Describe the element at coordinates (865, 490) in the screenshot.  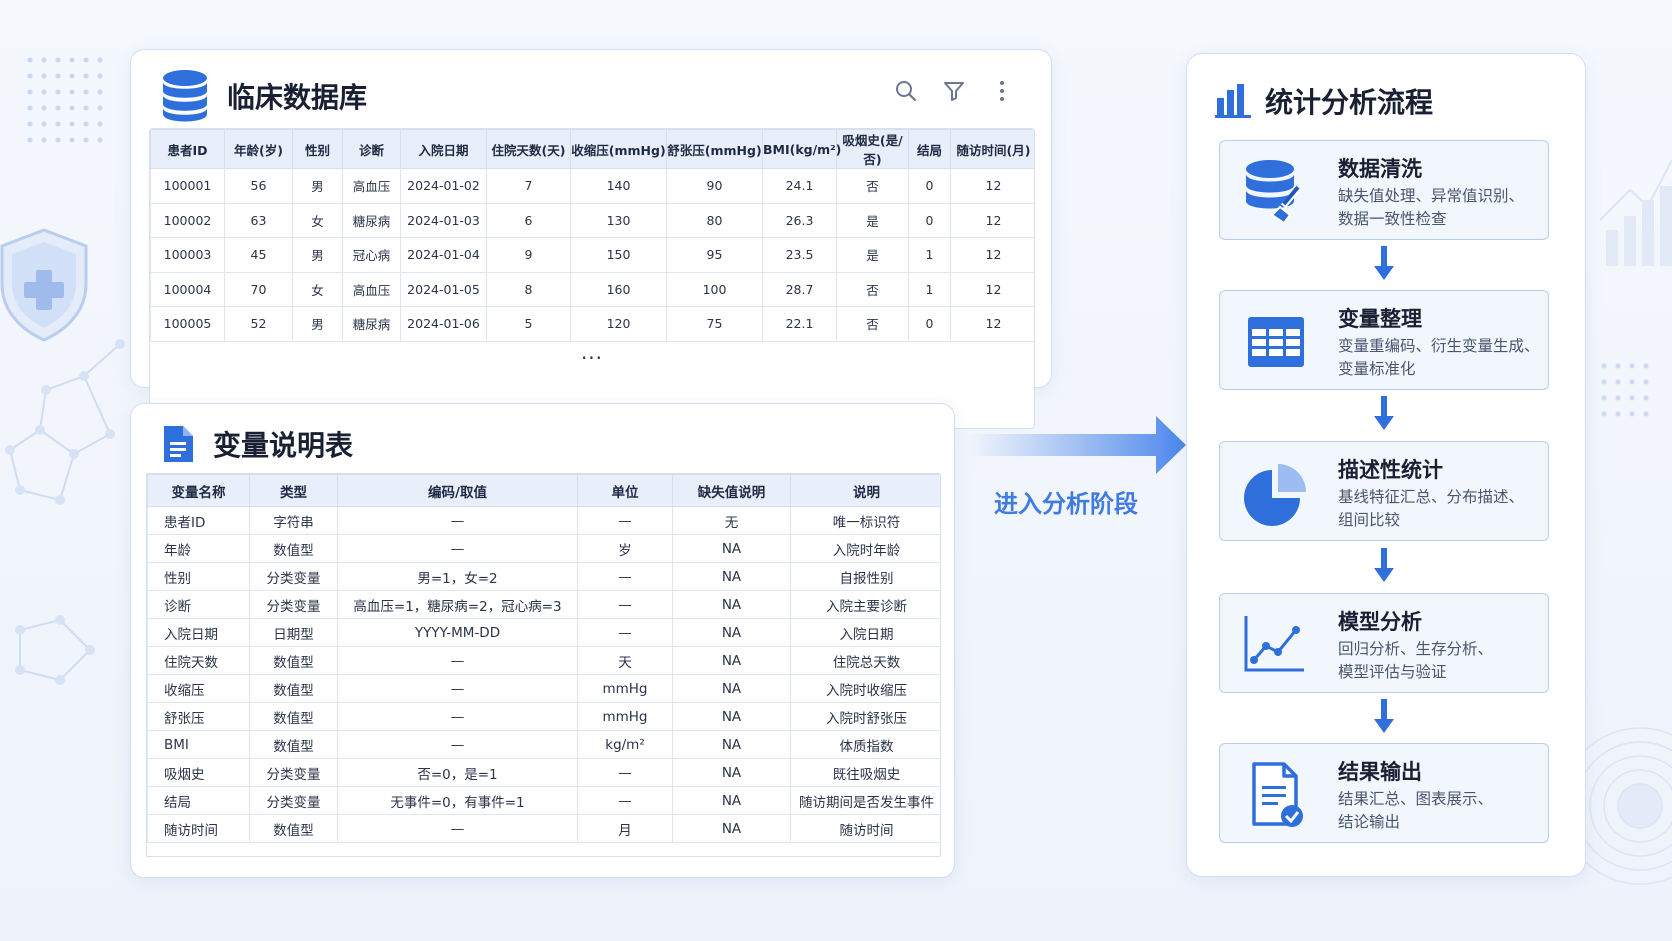
I see `column-header: 说明` at that location.